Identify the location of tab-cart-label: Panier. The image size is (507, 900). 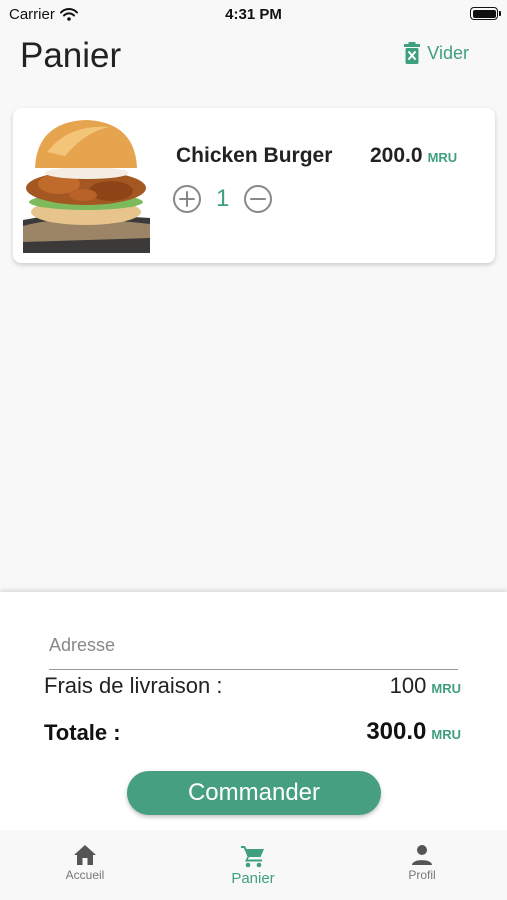
(253, 878).